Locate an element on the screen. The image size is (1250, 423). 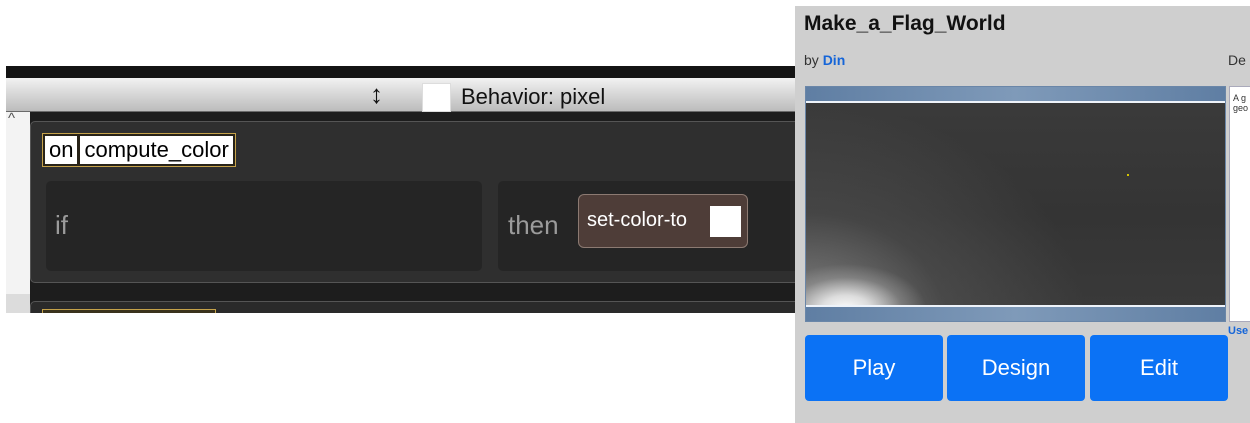
action-name: set-color-to is located at coordinates (637, 220).